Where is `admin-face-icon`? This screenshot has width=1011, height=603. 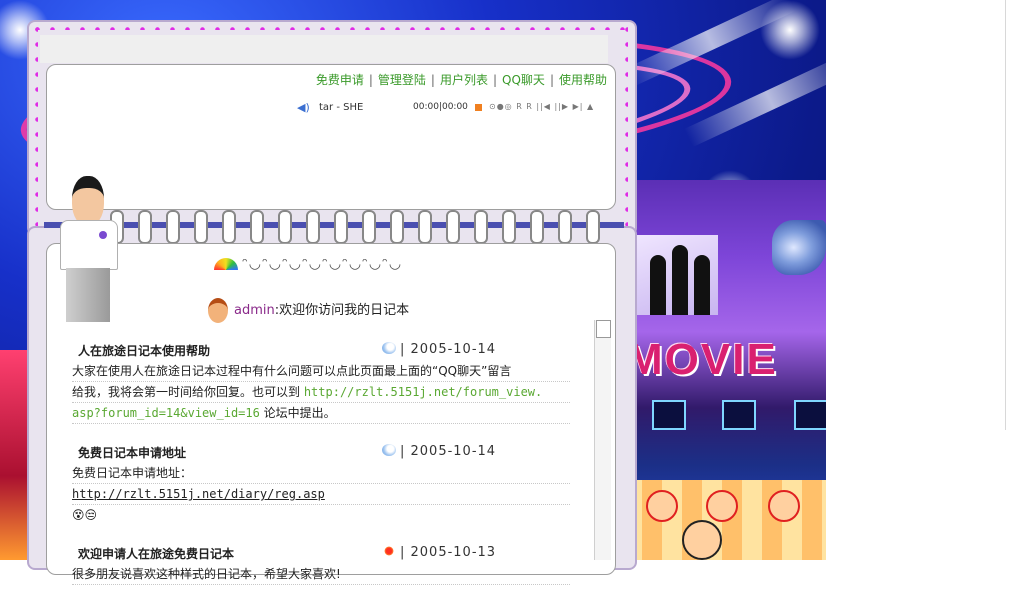 admin-face-icon is located at coordinates (218, 310).